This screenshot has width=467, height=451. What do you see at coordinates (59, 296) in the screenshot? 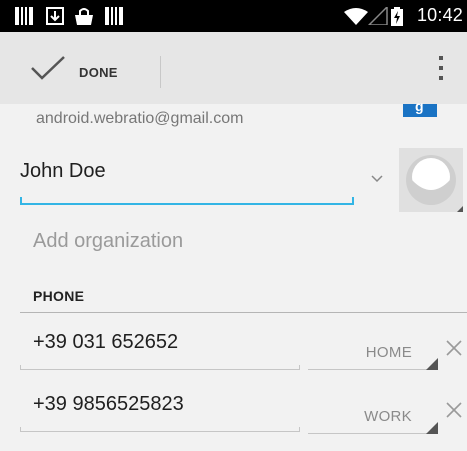
I see `phone-section-title: PHONE` at bounding box center [59, 296].